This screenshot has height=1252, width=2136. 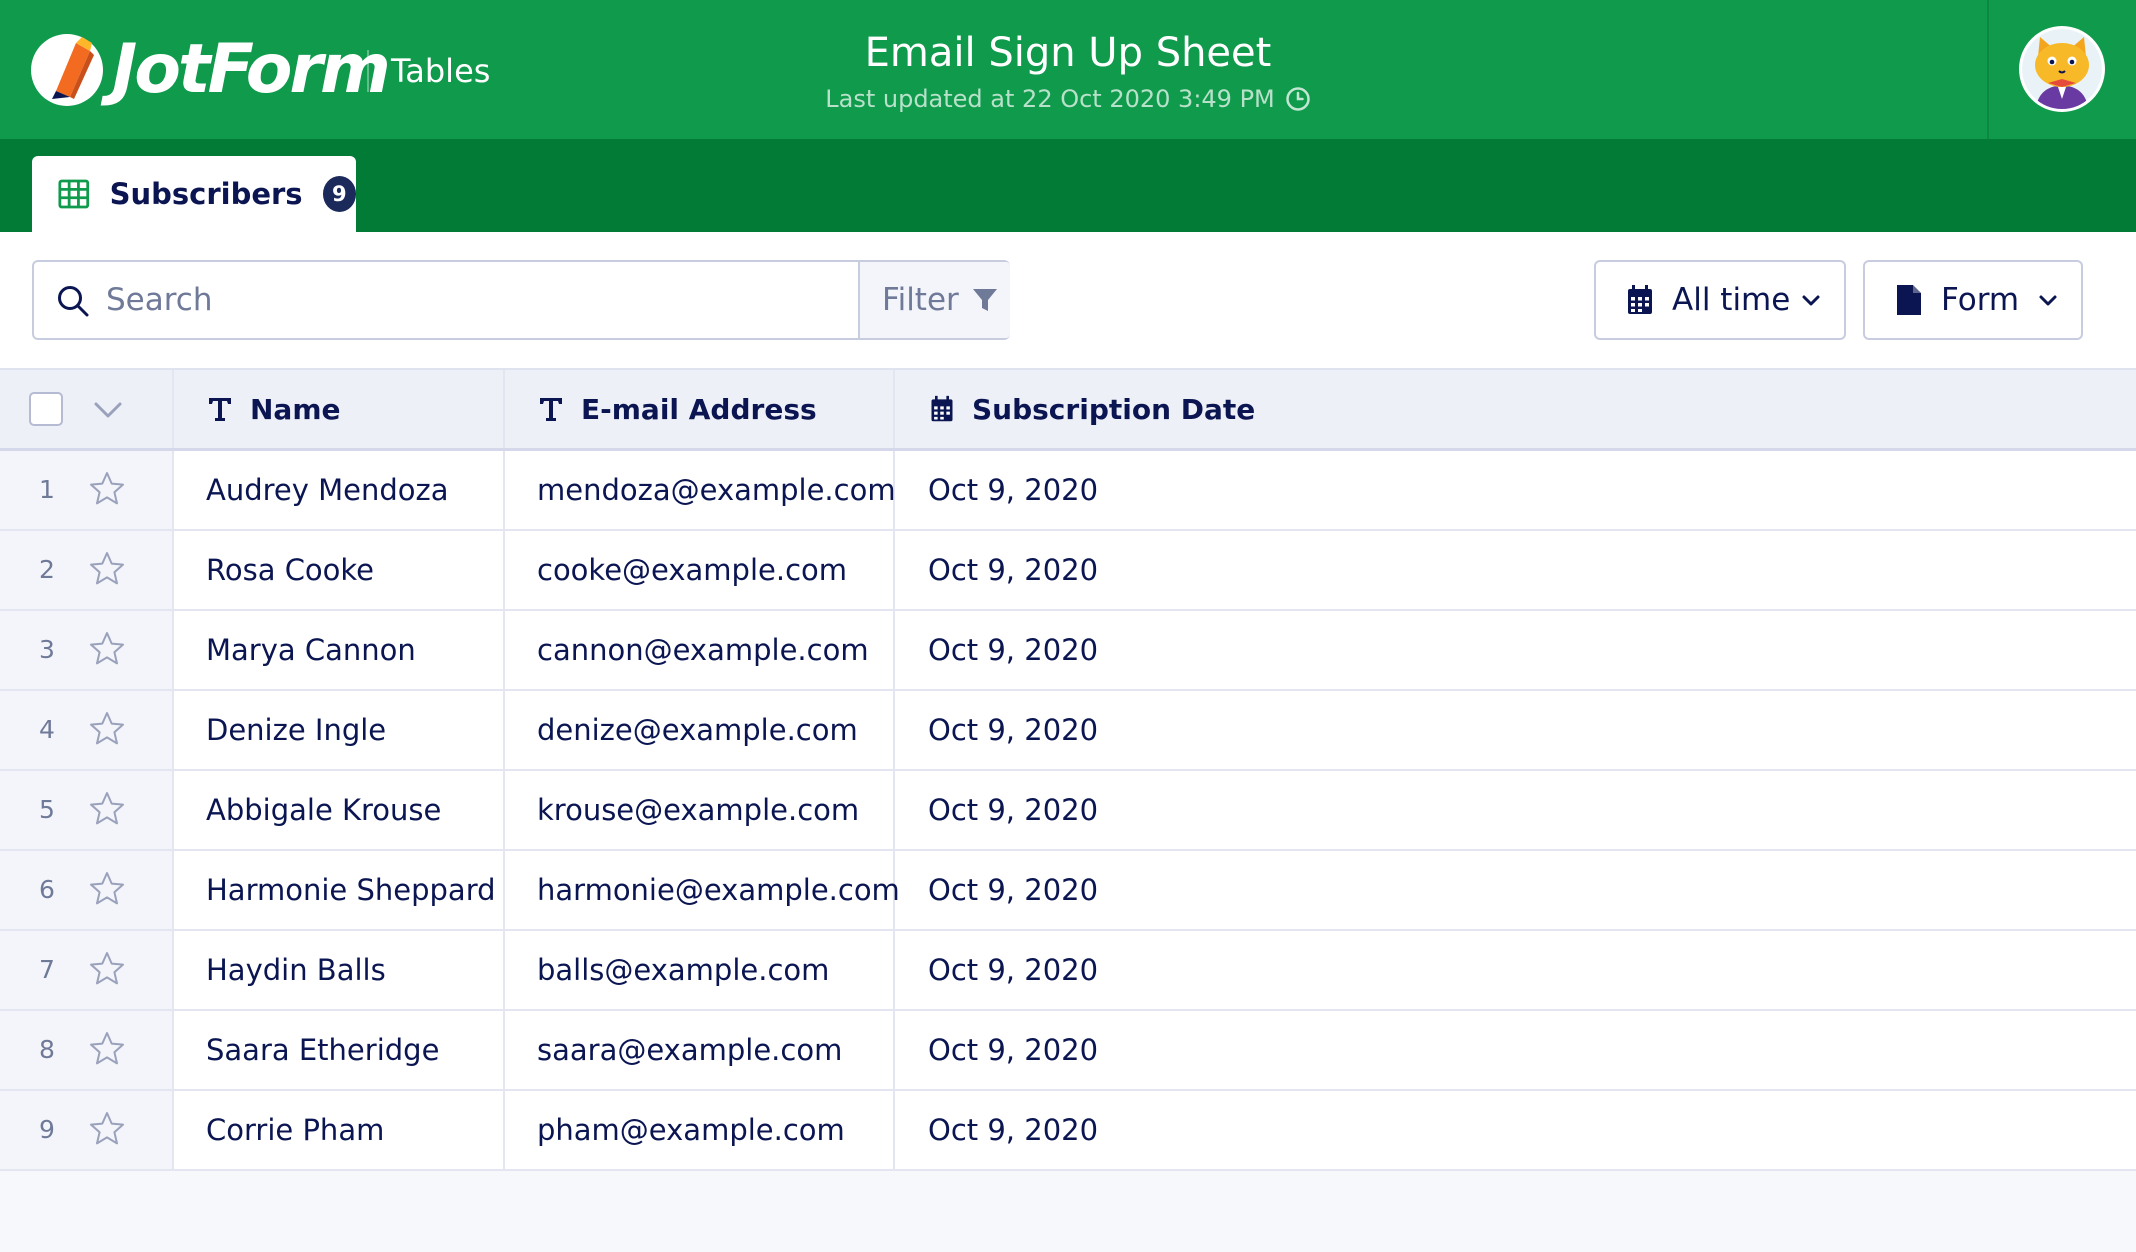 I want to click on name-cell: Saara Etheridge, so click(x=339, y=1050).